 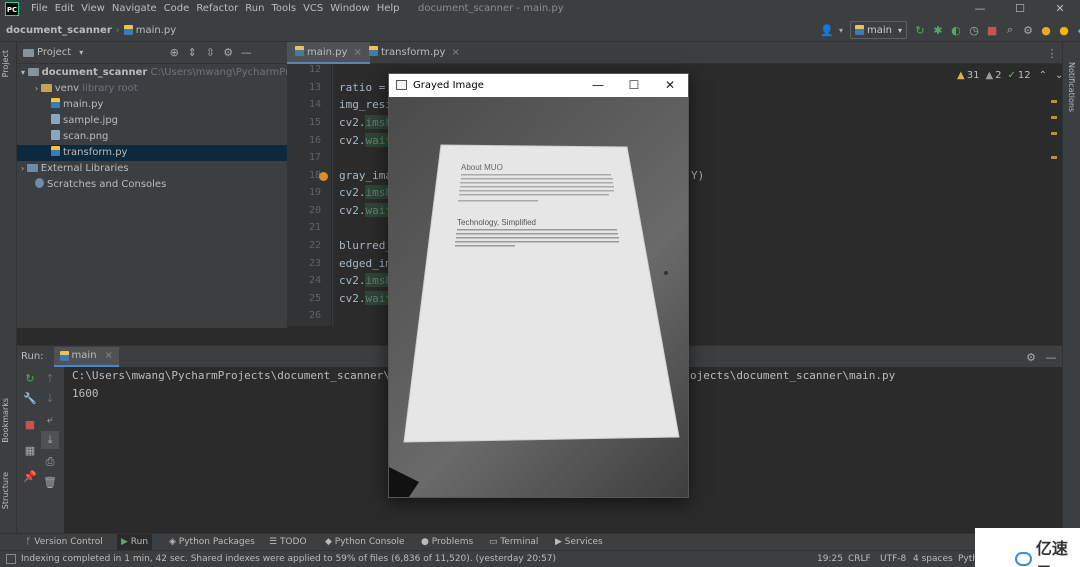 What do you see at coordinates (1010, 75) in the screenshot?
I see `inspection-widget: ▲ 31 ▲ 2 ✓ 12 ⌃ ⌄` at bounding box center [1010, 75].